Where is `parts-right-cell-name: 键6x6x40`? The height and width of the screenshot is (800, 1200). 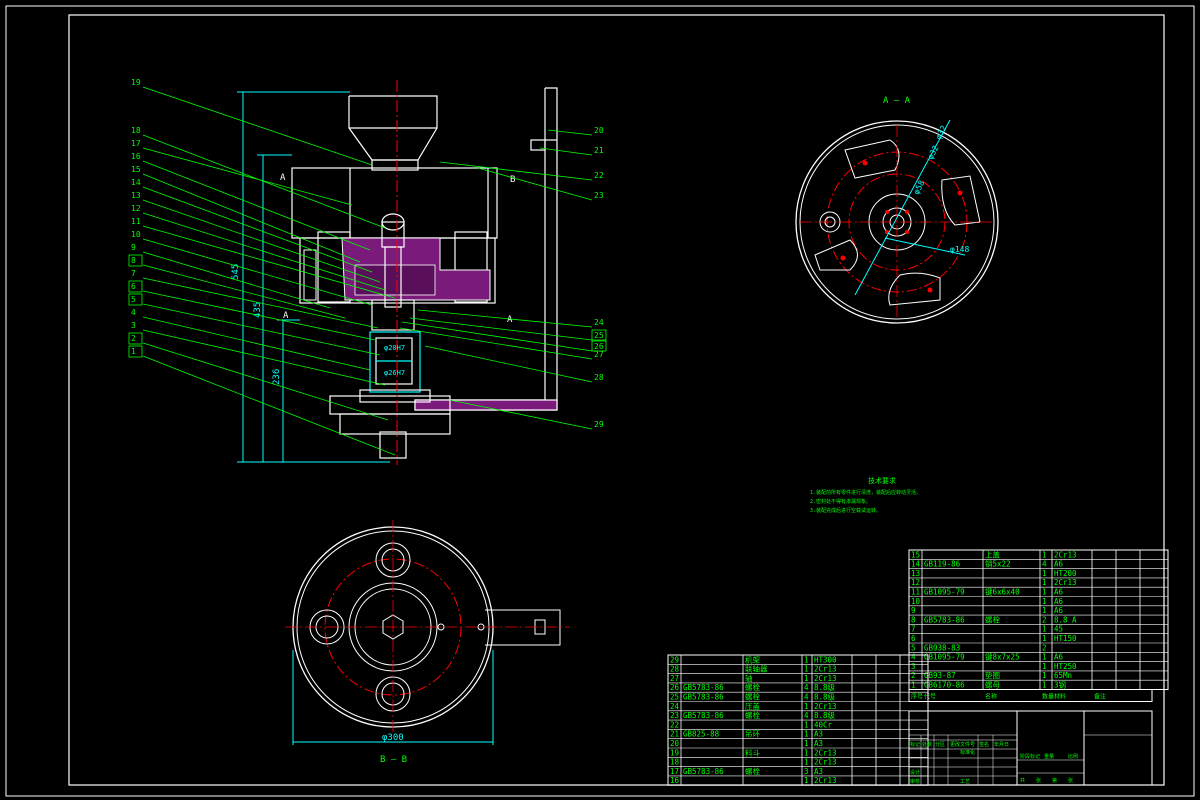
parts-right-cell-name: 键6x6x40 is located at coordinates (1002, 592).